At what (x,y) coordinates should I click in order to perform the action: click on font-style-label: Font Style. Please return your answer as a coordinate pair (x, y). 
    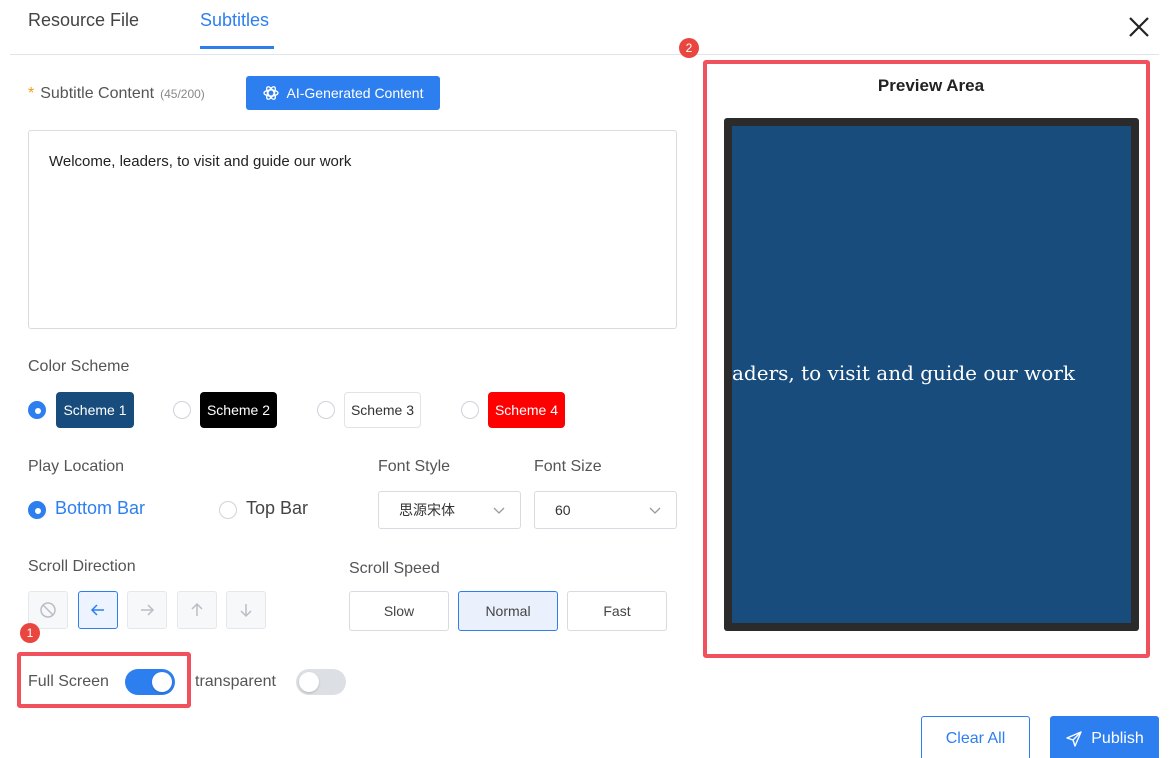
    Looking at the image, I should click on (414, 466).